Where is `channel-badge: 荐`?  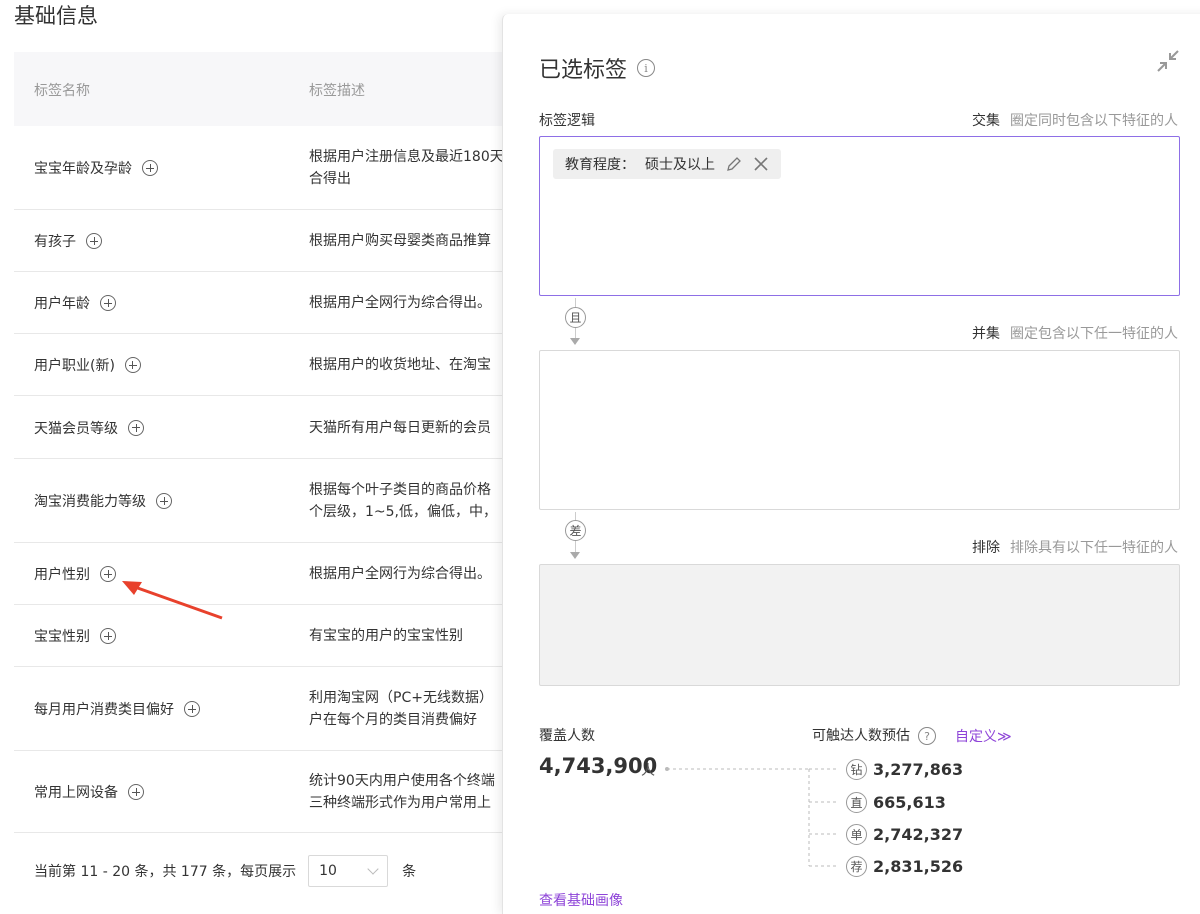 channel-badge: 荐 is located at coordinates (856, 866).